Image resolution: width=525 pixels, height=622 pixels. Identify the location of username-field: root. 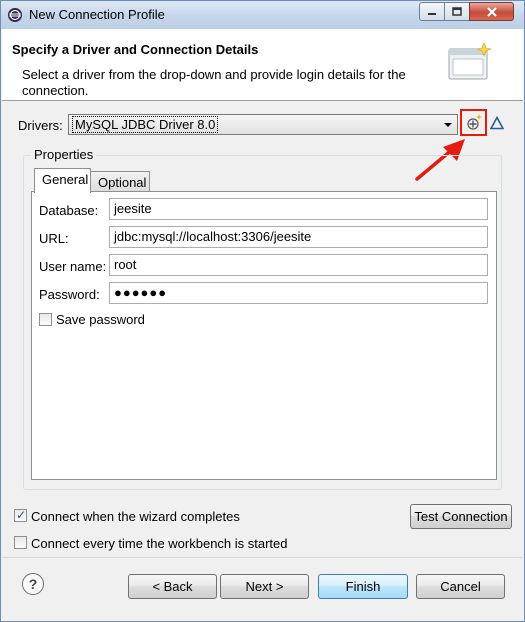
(298, 265).